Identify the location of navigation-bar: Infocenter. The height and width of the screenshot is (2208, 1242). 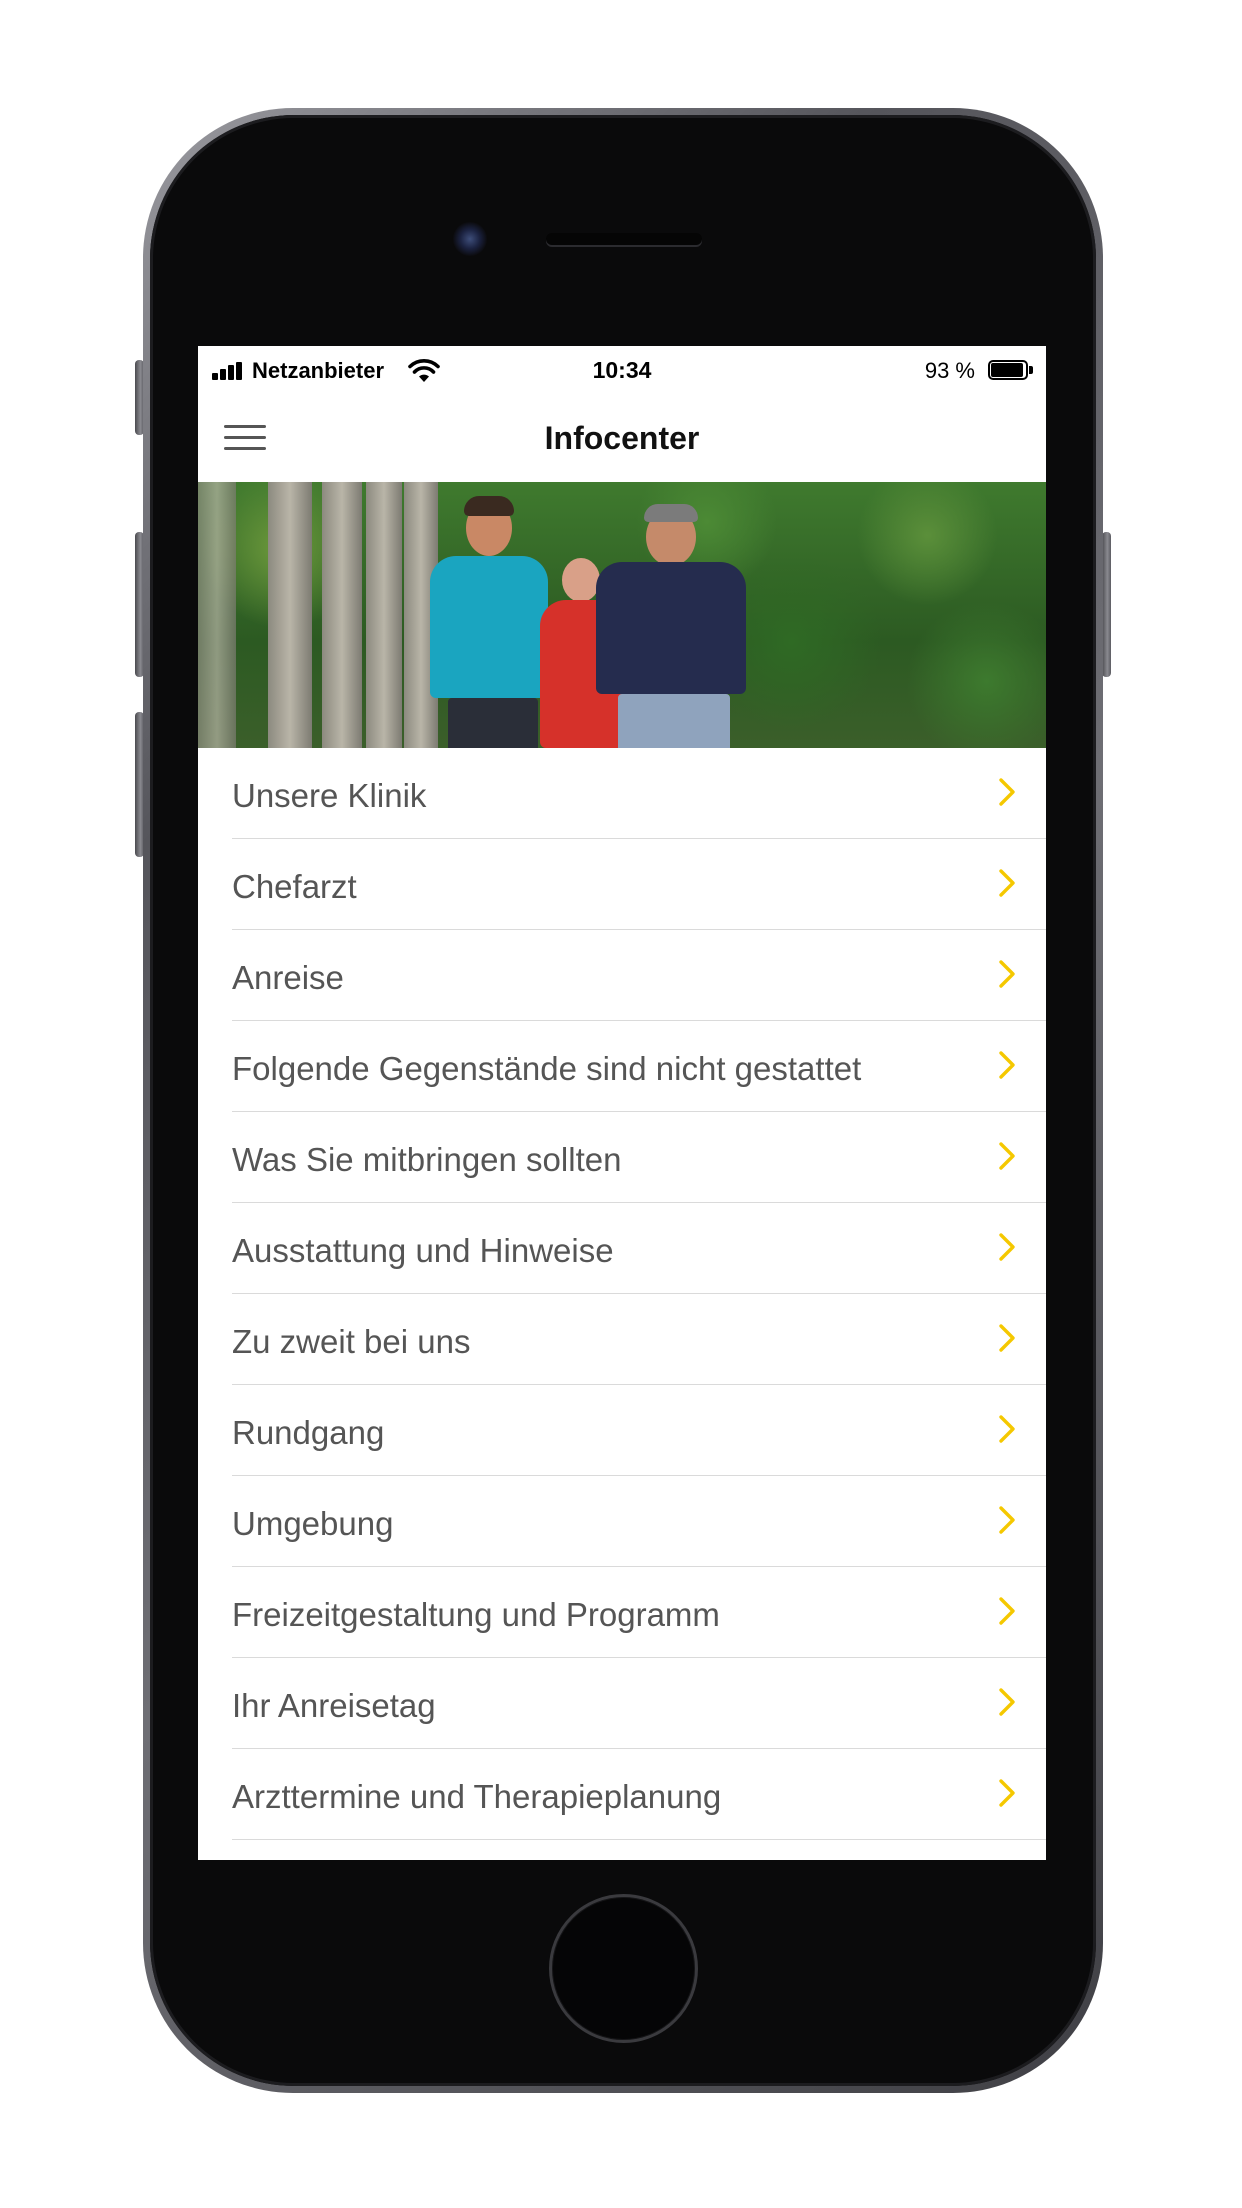
(622, 440).